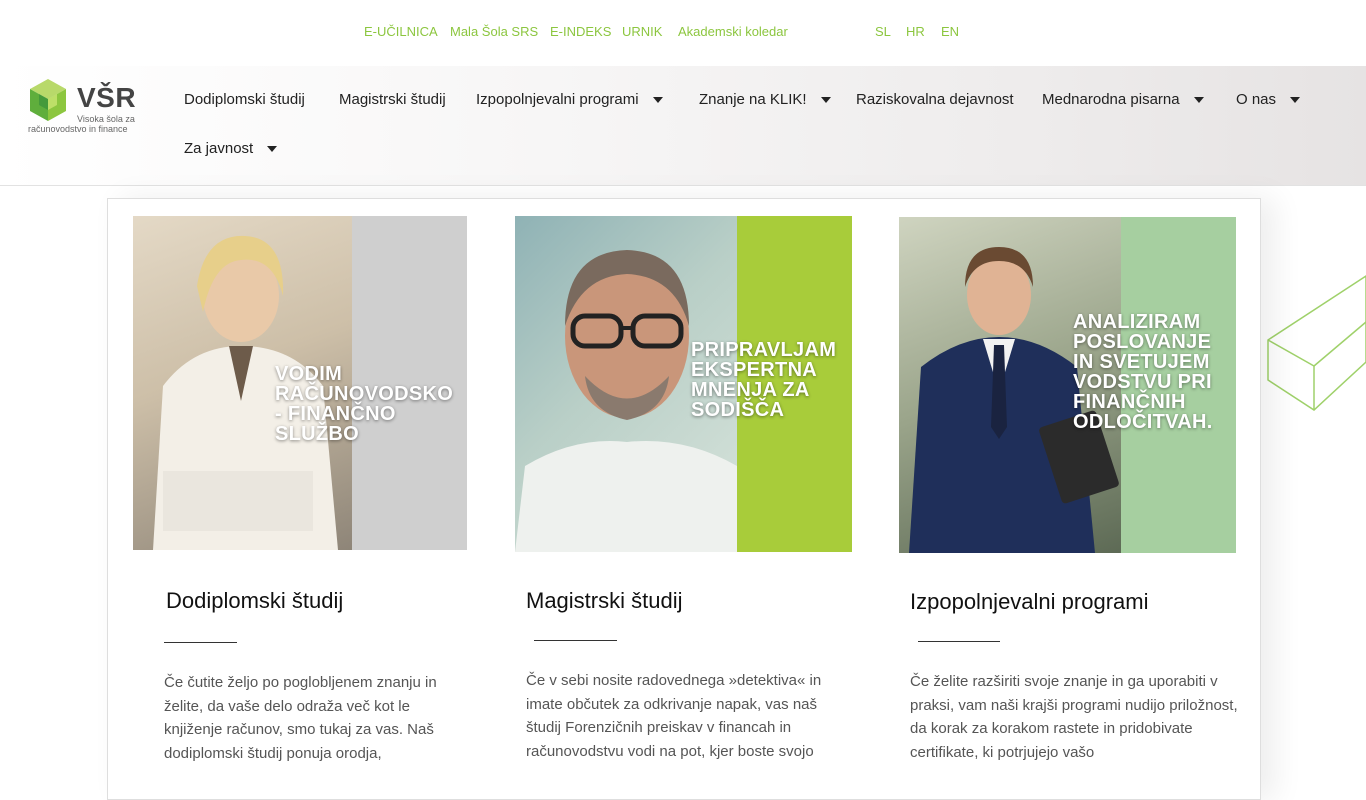  I want to click on link-e-indeks: E-INDEKS, so click(580, 31).